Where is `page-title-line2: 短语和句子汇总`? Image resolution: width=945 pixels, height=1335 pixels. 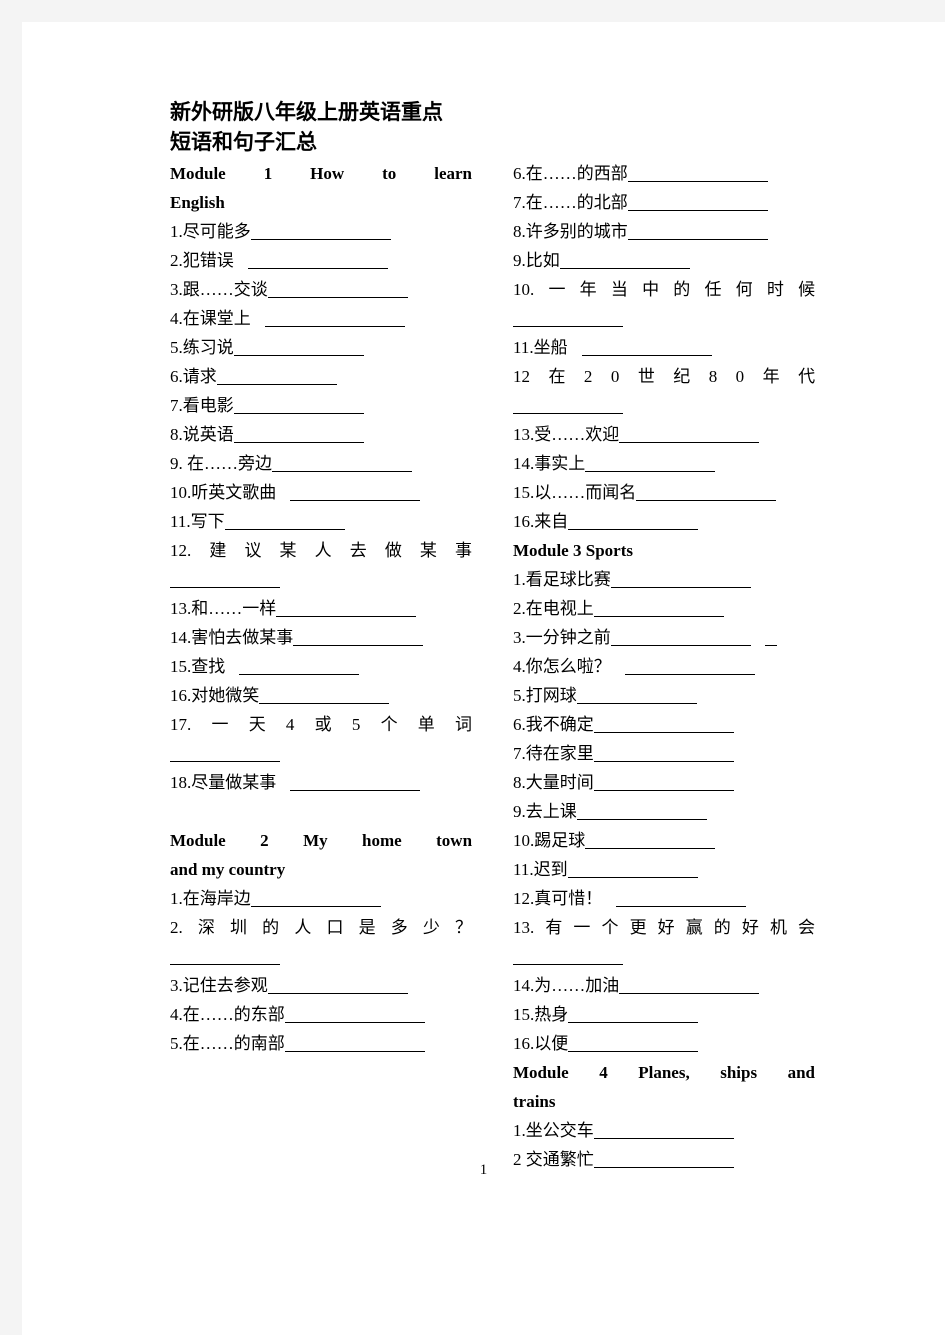 page-title-line2: 短语和句子汇总 is located at coordinates (243, 142).